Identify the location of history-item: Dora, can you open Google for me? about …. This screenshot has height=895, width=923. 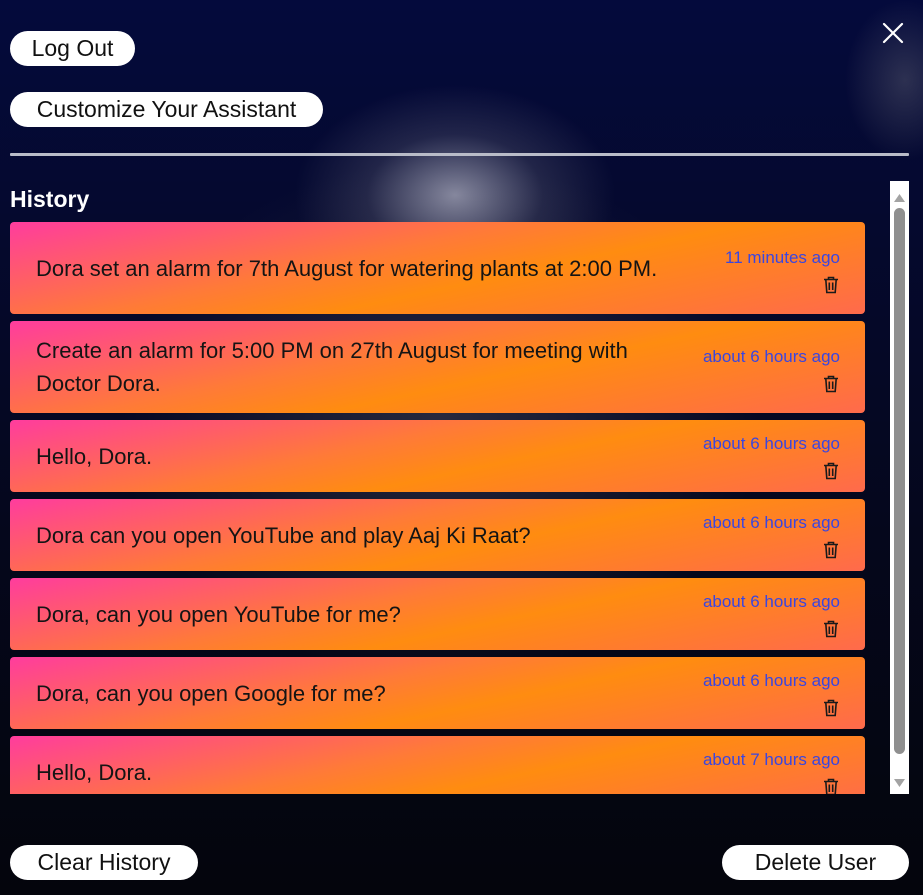
(437, 693).